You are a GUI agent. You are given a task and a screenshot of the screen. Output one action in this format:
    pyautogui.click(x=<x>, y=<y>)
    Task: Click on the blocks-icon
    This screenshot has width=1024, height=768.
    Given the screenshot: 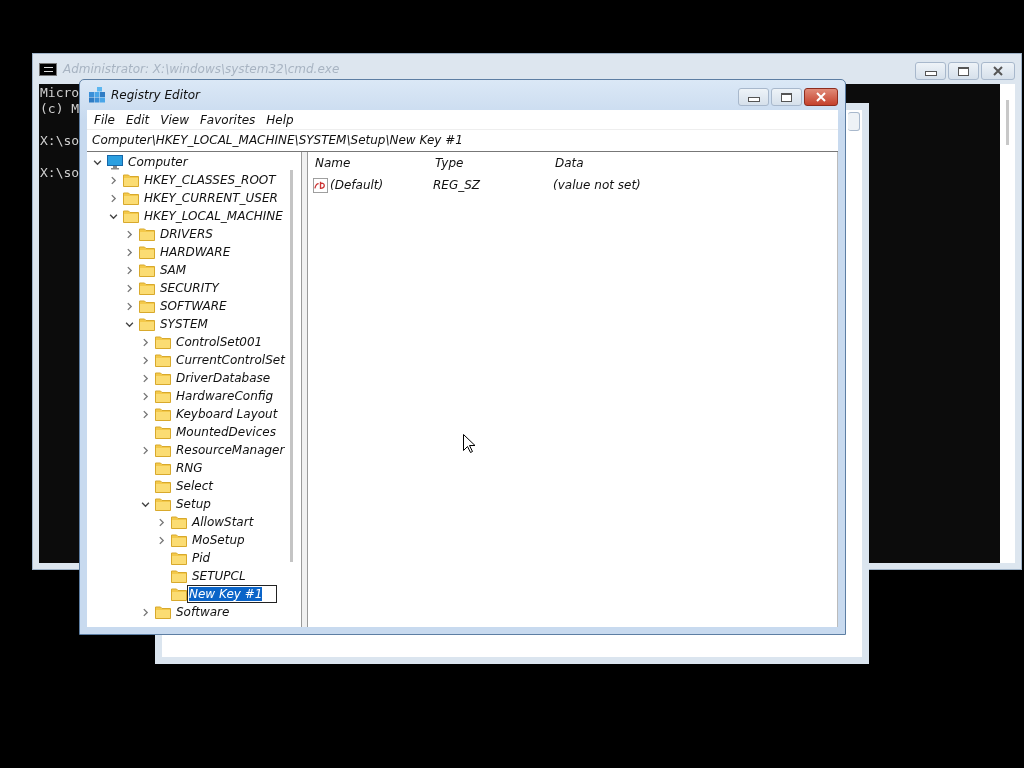 What is the action you would take?
    pyautogui.click(x=97, y=95)
    